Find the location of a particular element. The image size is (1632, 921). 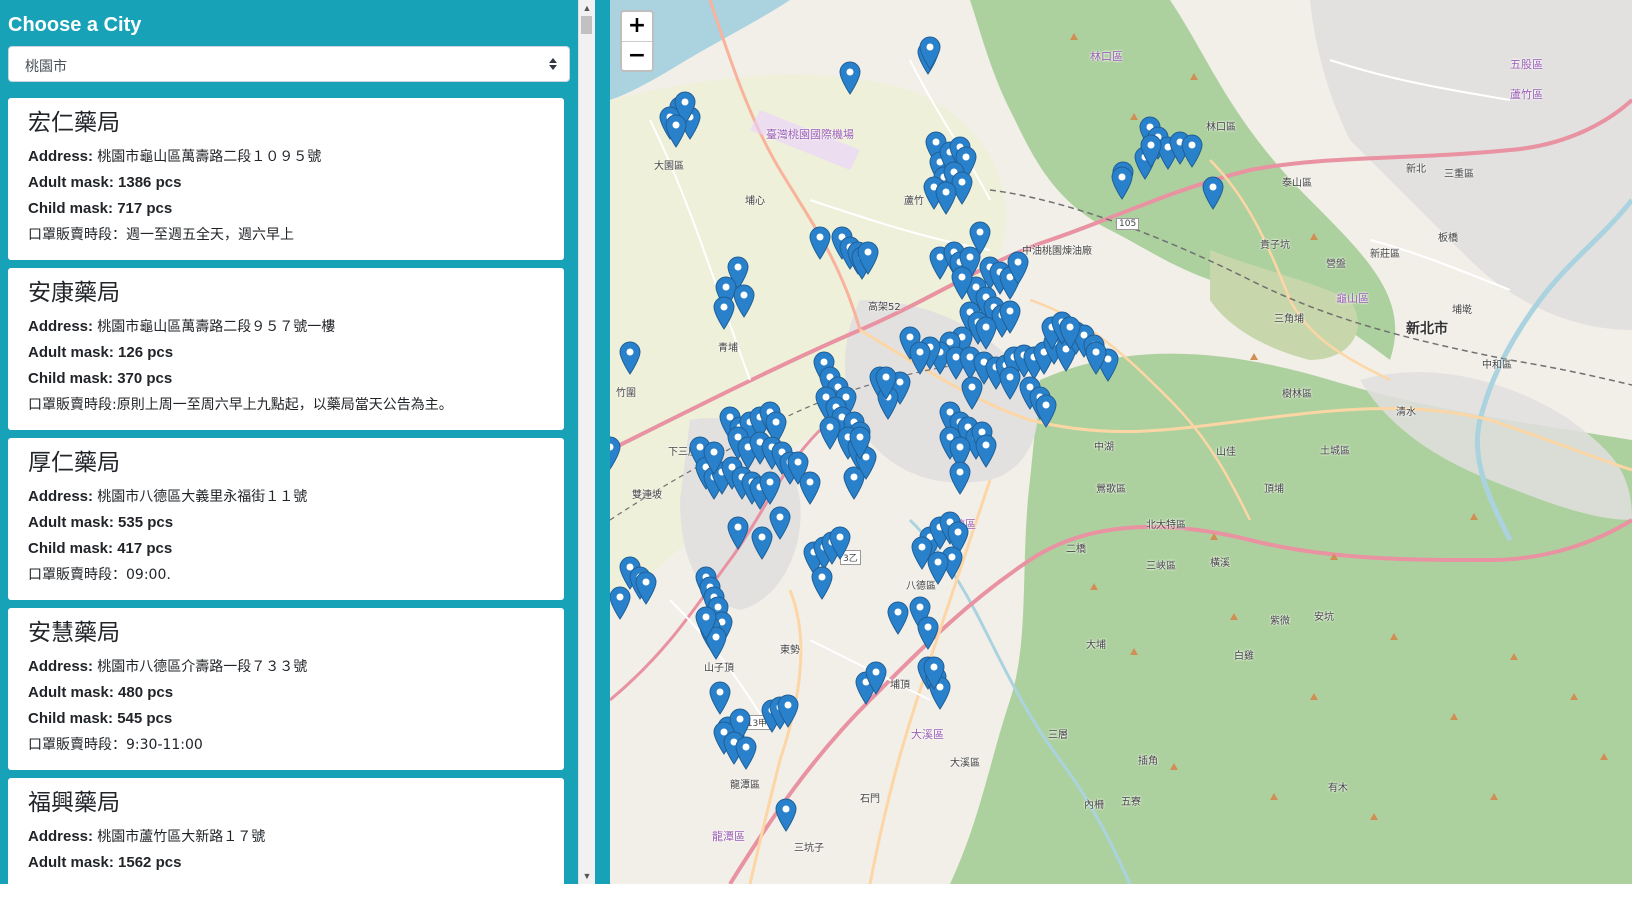

adult-mask-row: Adult mask: 535 pcs is located at coordinates (286, 523).